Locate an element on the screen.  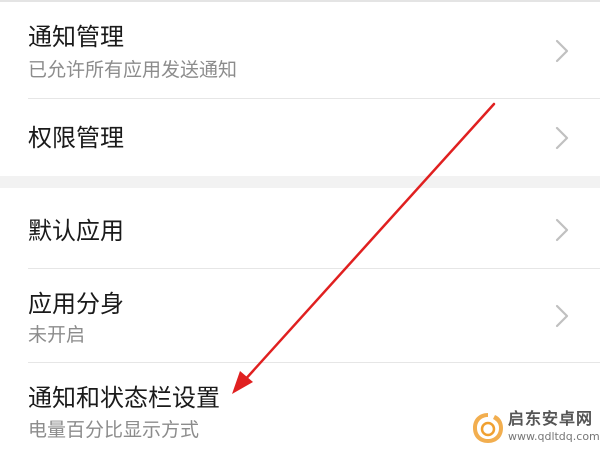
settings-item-subtitle: 未开启 is located at coordinates (57, 335).